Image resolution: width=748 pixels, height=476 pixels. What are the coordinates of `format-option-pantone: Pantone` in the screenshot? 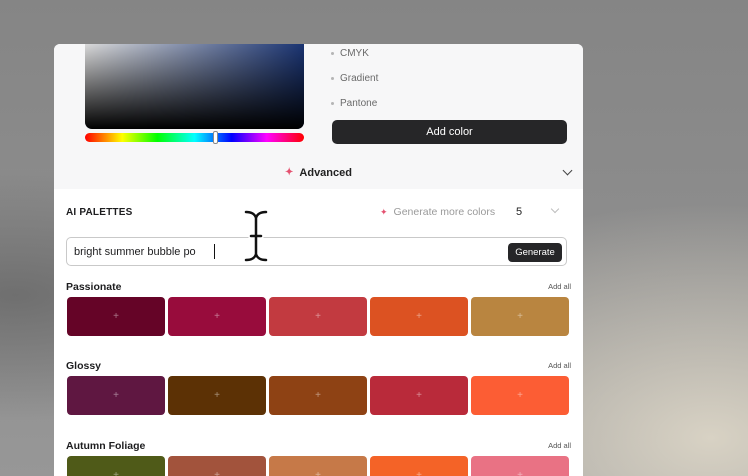 It's located at (354, 103).